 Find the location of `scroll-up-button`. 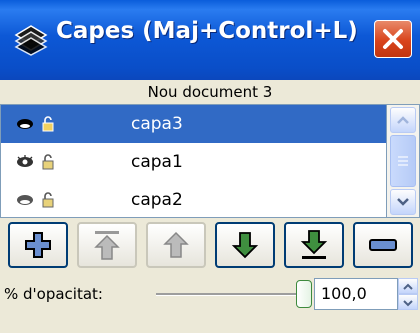

scroll-up-button is located at coordinates (403, 120).